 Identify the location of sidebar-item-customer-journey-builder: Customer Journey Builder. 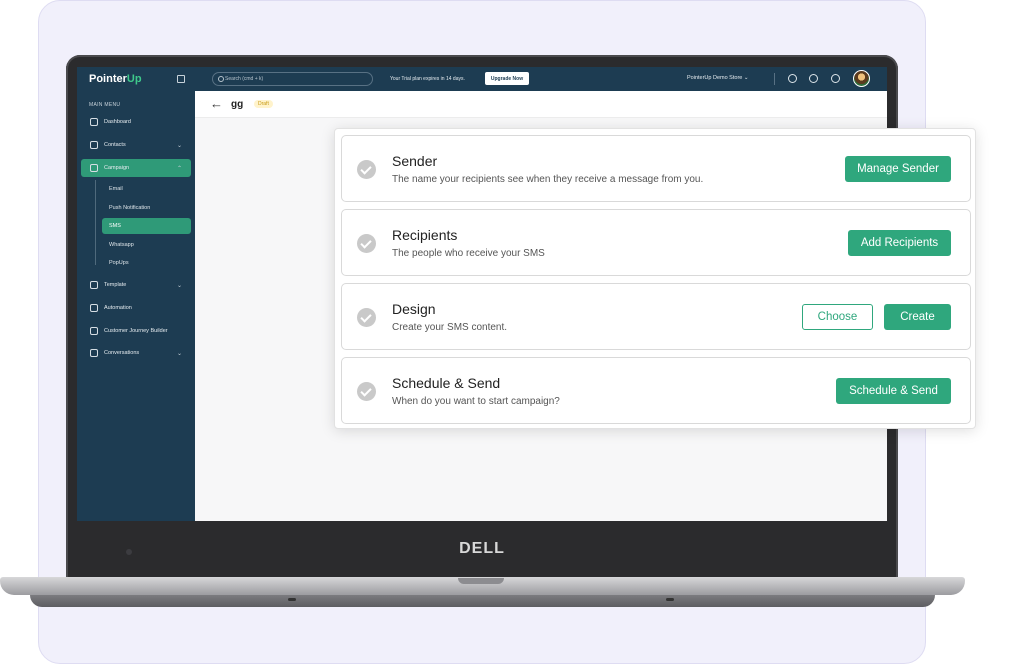
(136, 331).